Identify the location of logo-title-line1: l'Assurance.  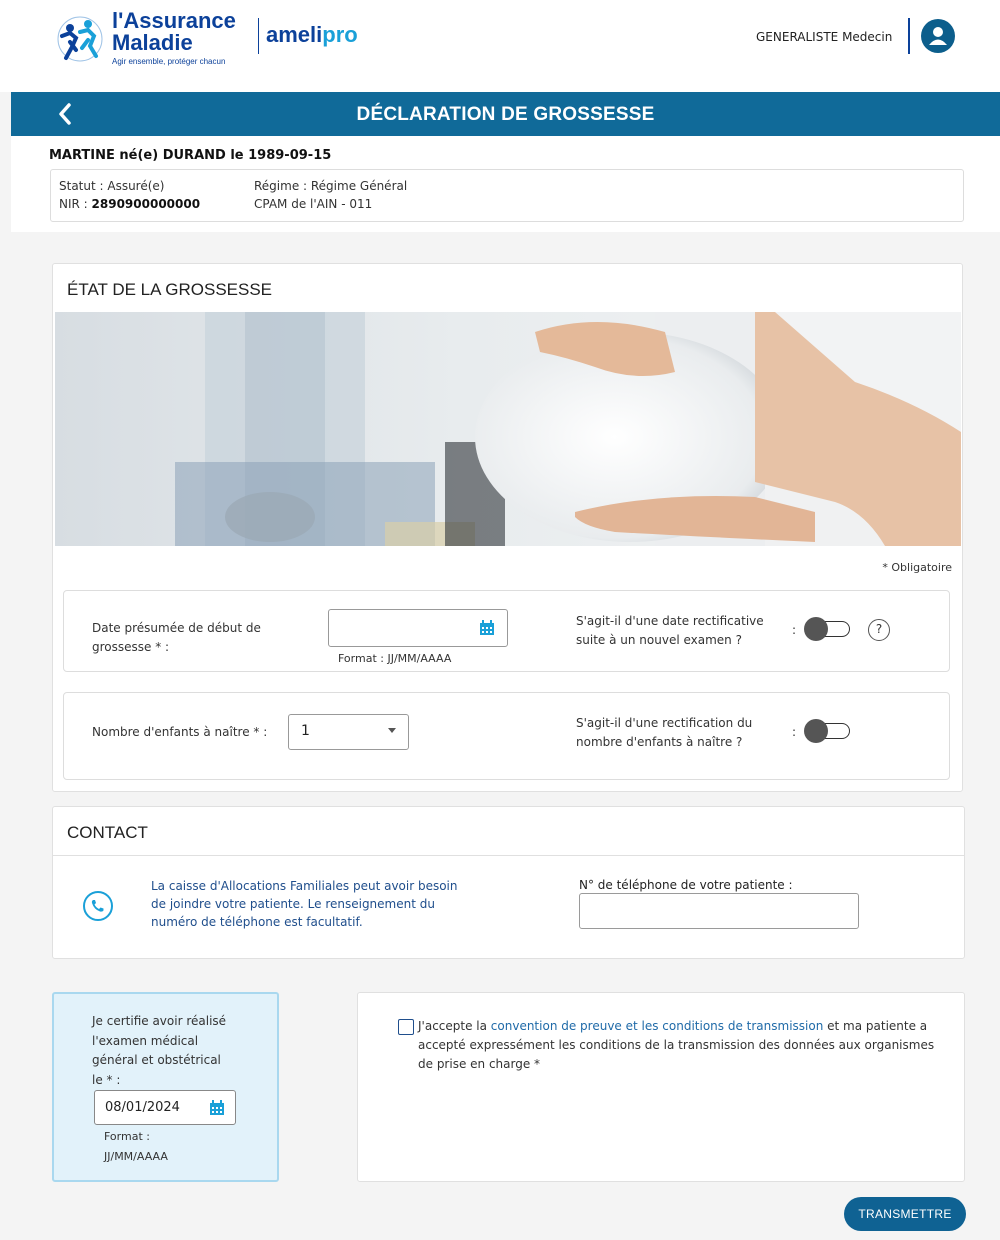
(174, 20).